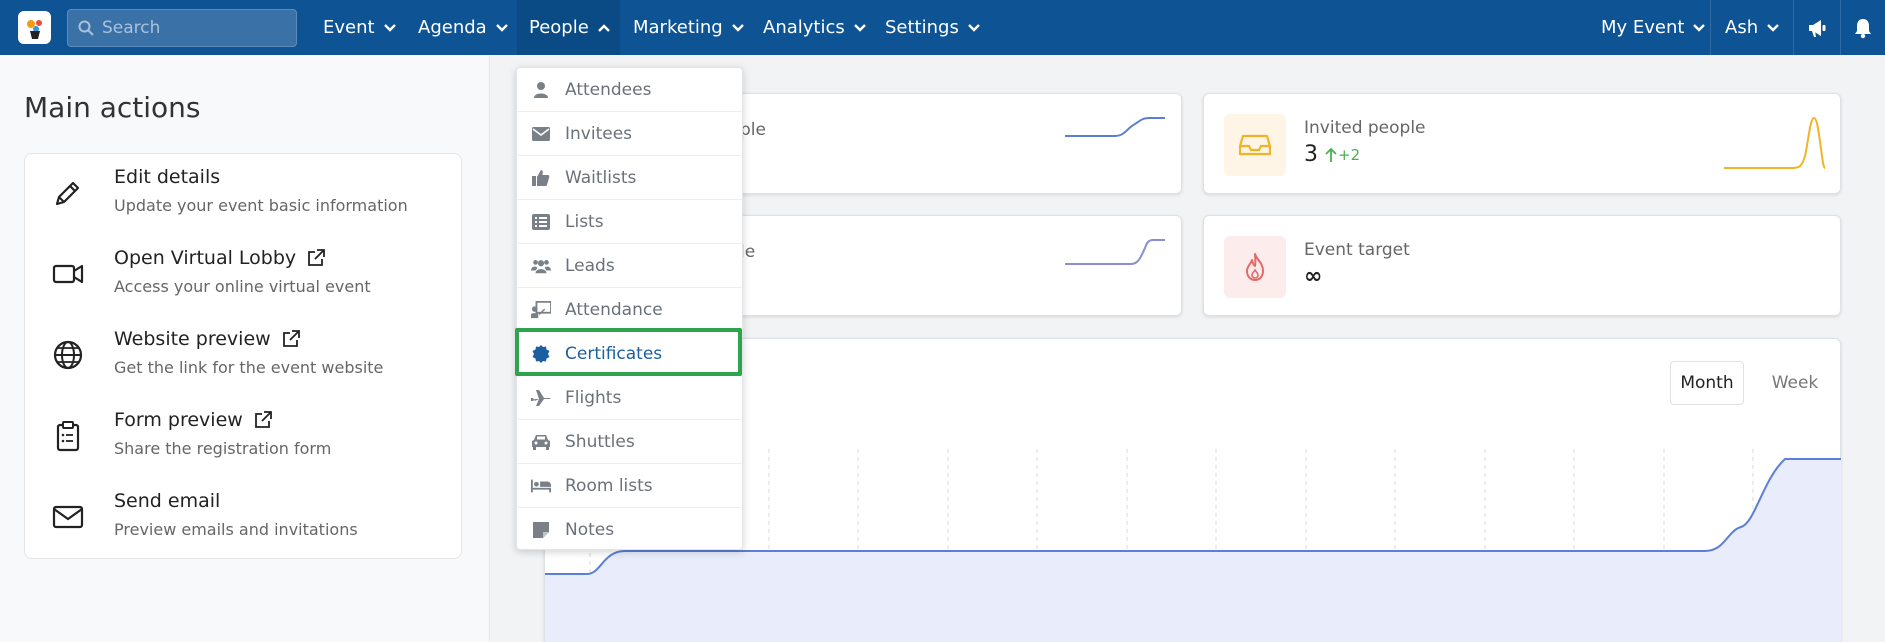  What do you see at coordinates (223, 448) in the screenshot?
I see `form-preview-desc: Share the registration form` at bounding box center [223, 448].